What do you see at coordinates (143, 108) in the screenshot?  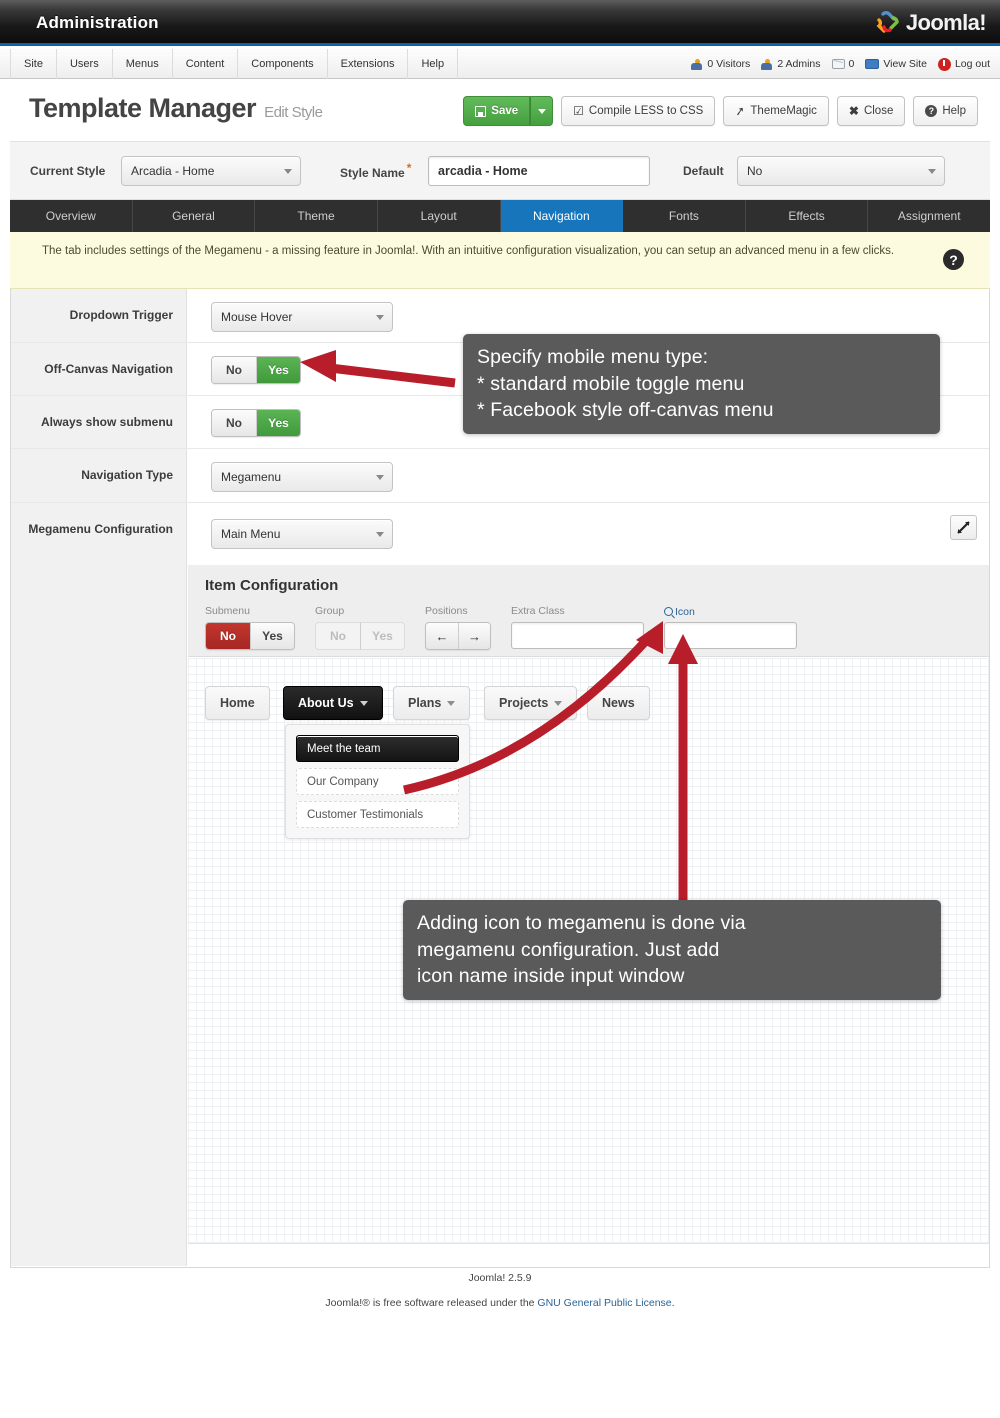 I see `page-title-text: Template Manager` at bounding box center [143, 108].